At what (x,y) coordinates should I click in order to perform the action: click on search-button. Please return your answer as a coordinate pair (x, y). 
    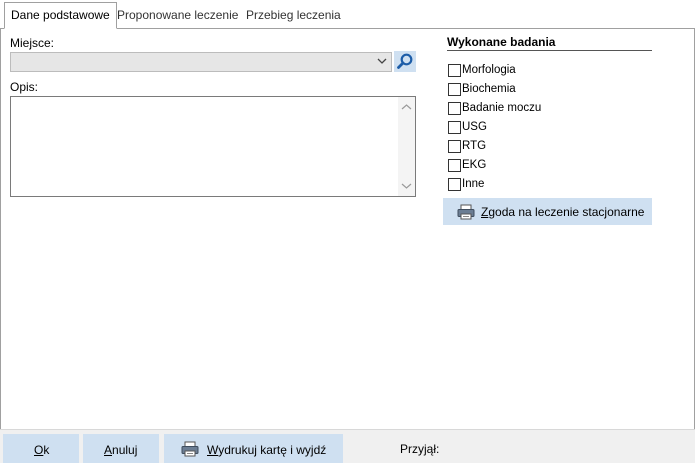
    Looking at the image, I should click on (405, 61).